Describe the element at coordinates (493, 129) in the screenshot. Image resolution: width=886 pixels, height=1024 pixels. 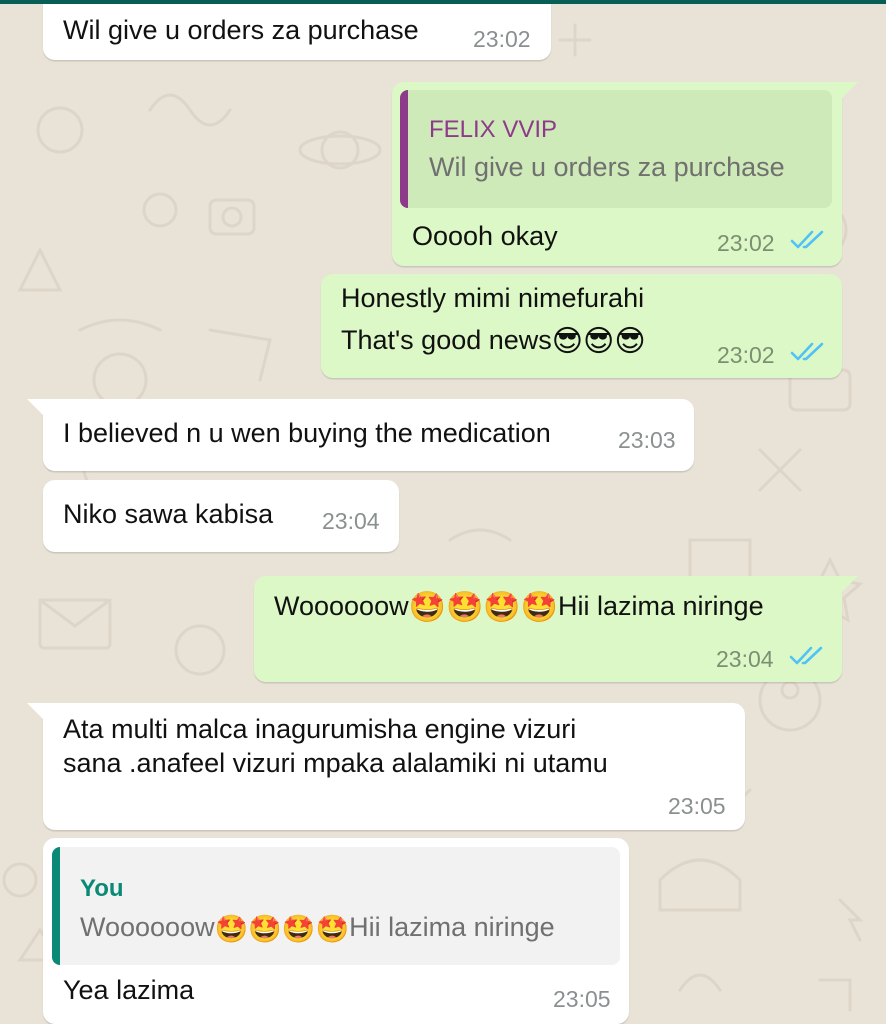
I see `quote-author: FELIX VVIP` at that location.